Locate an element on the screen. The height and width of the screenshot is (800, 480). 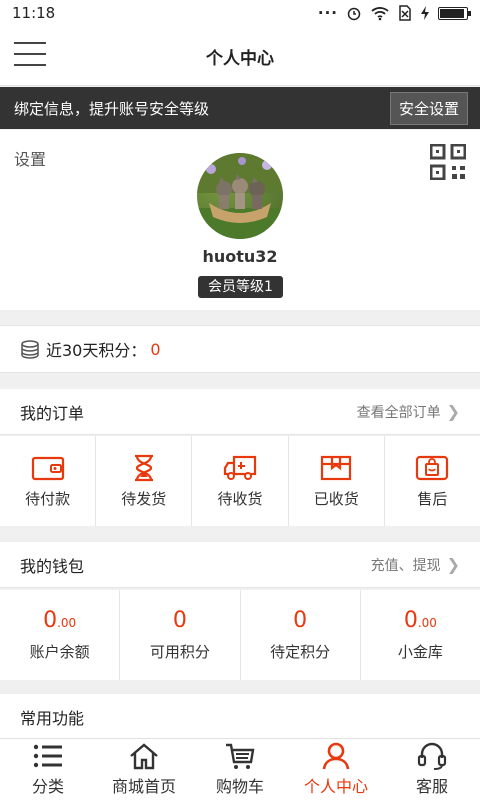
points-label: 近30天积分： is located at coordinates (96, 350).